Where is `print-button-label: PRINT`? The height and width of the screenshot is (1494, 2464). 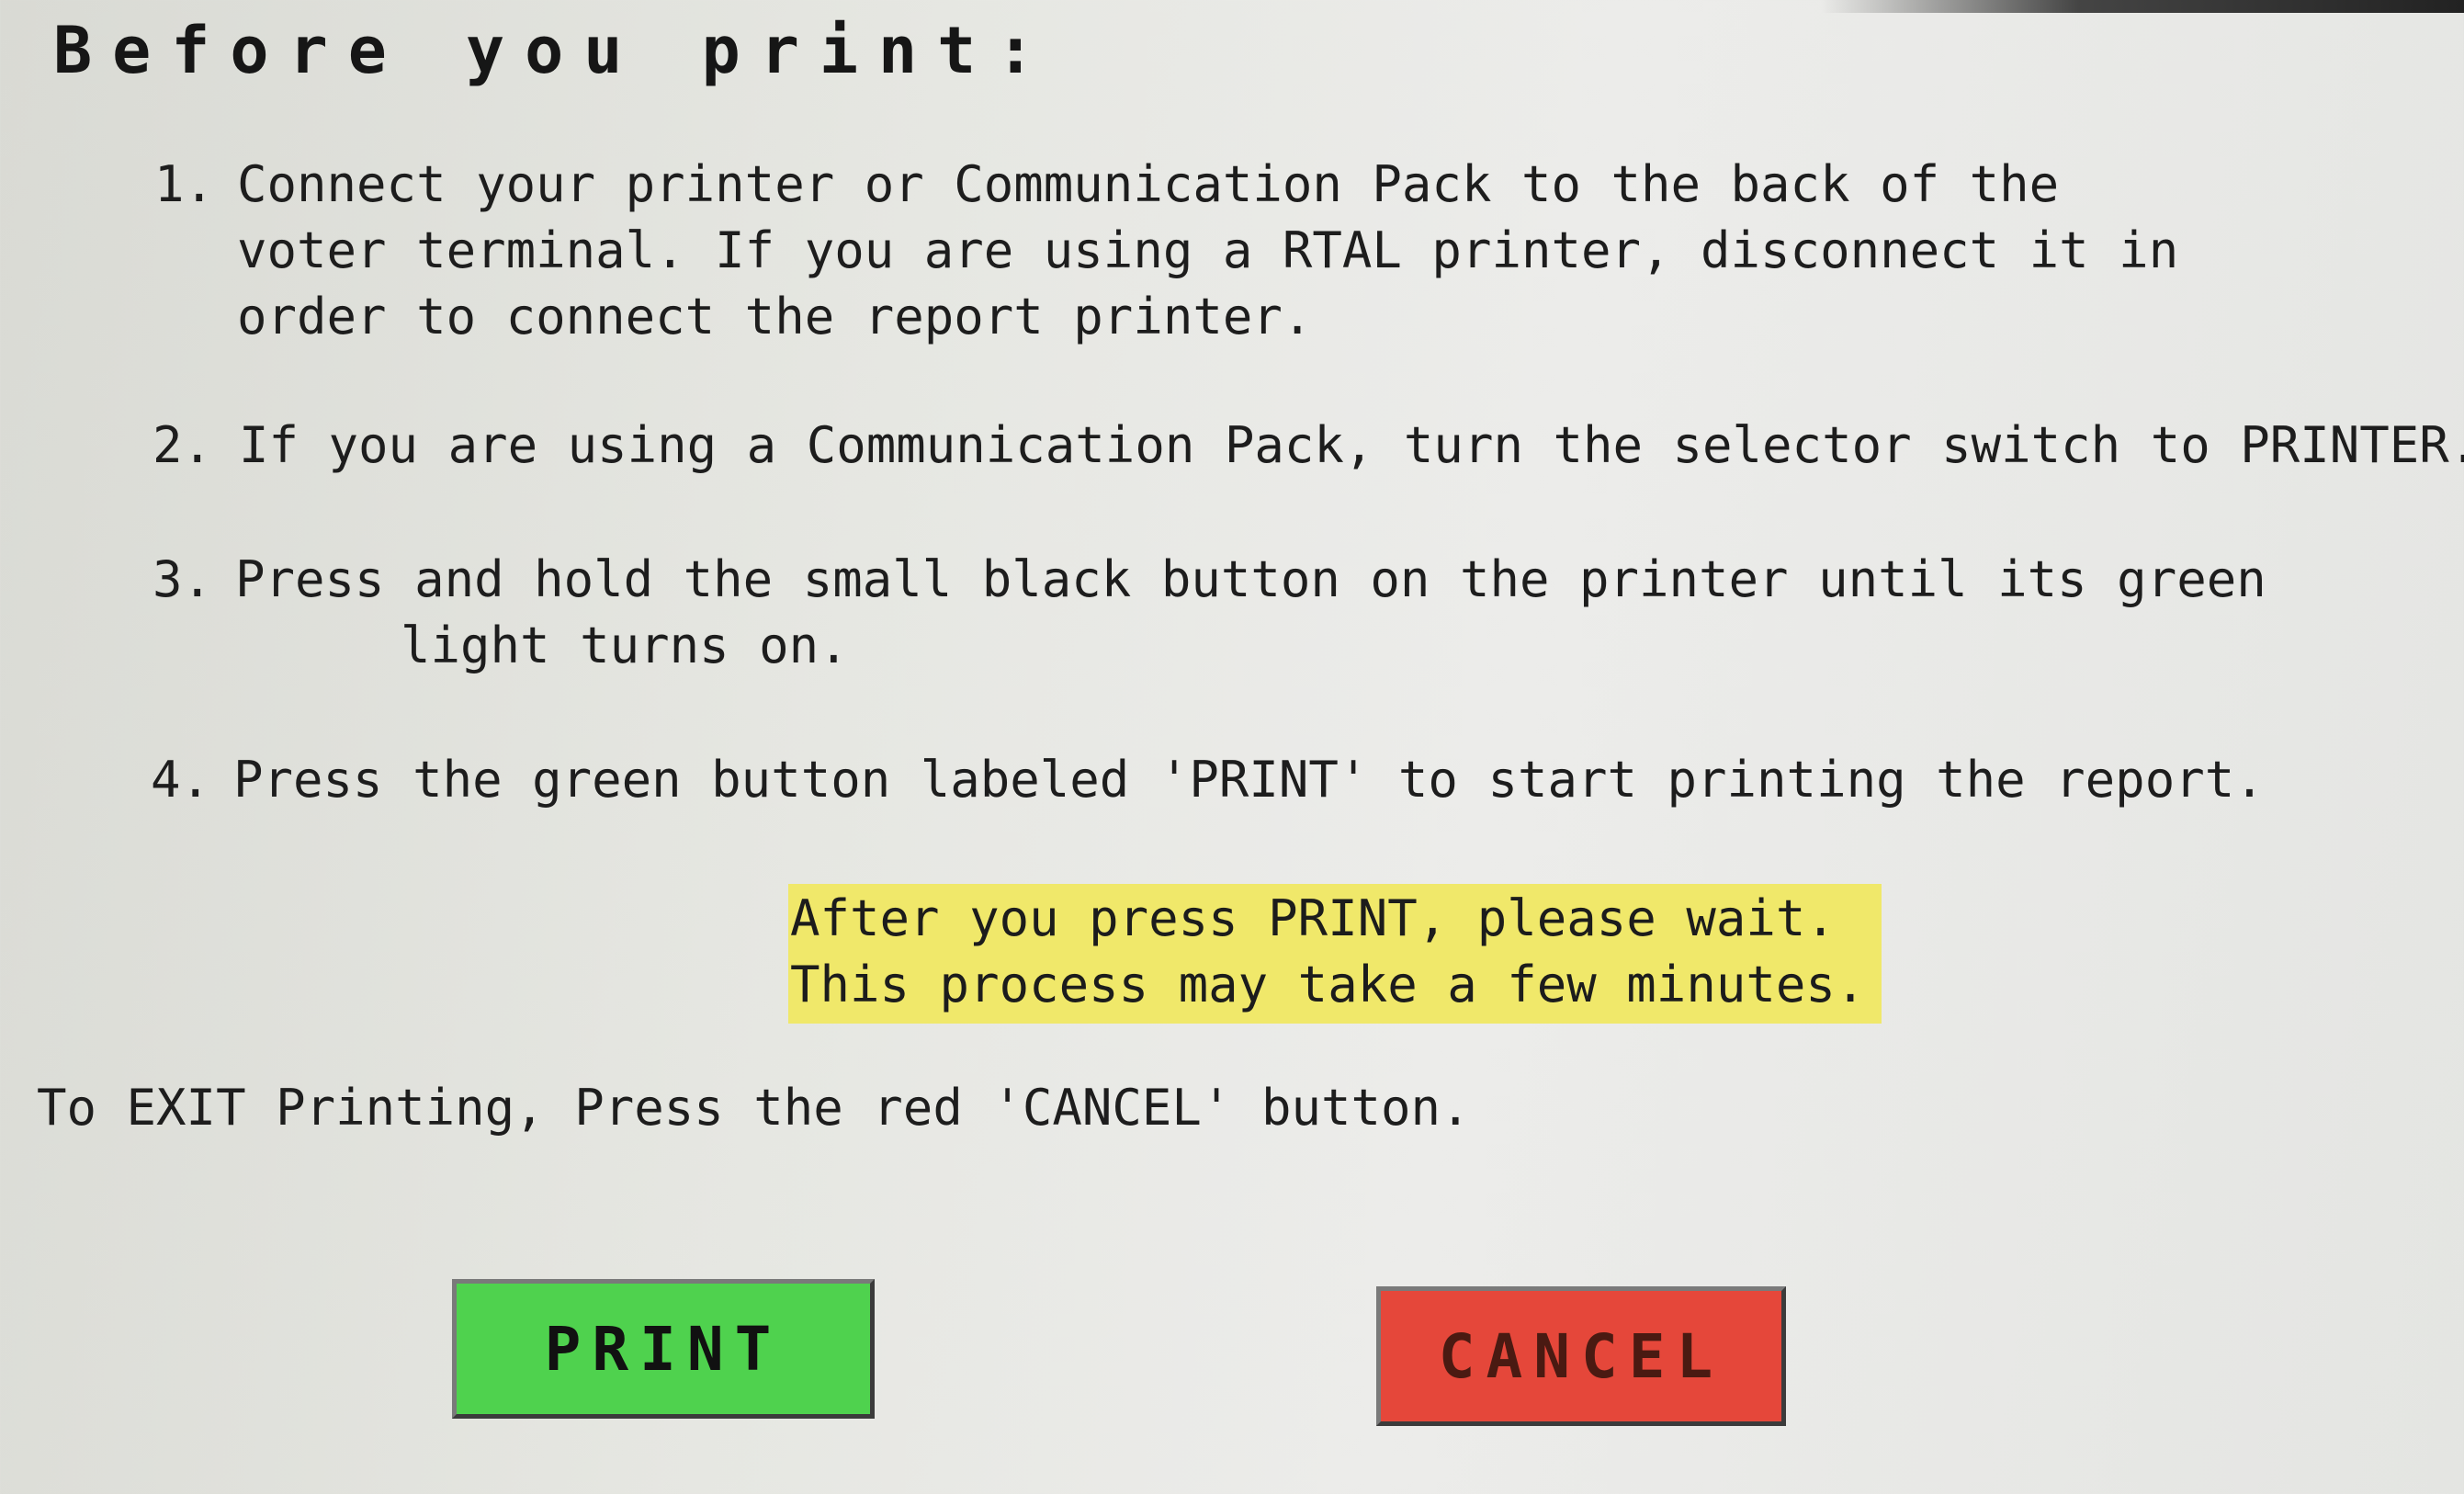 print-button-label: PRINT is located at coordinates (663, 1349).